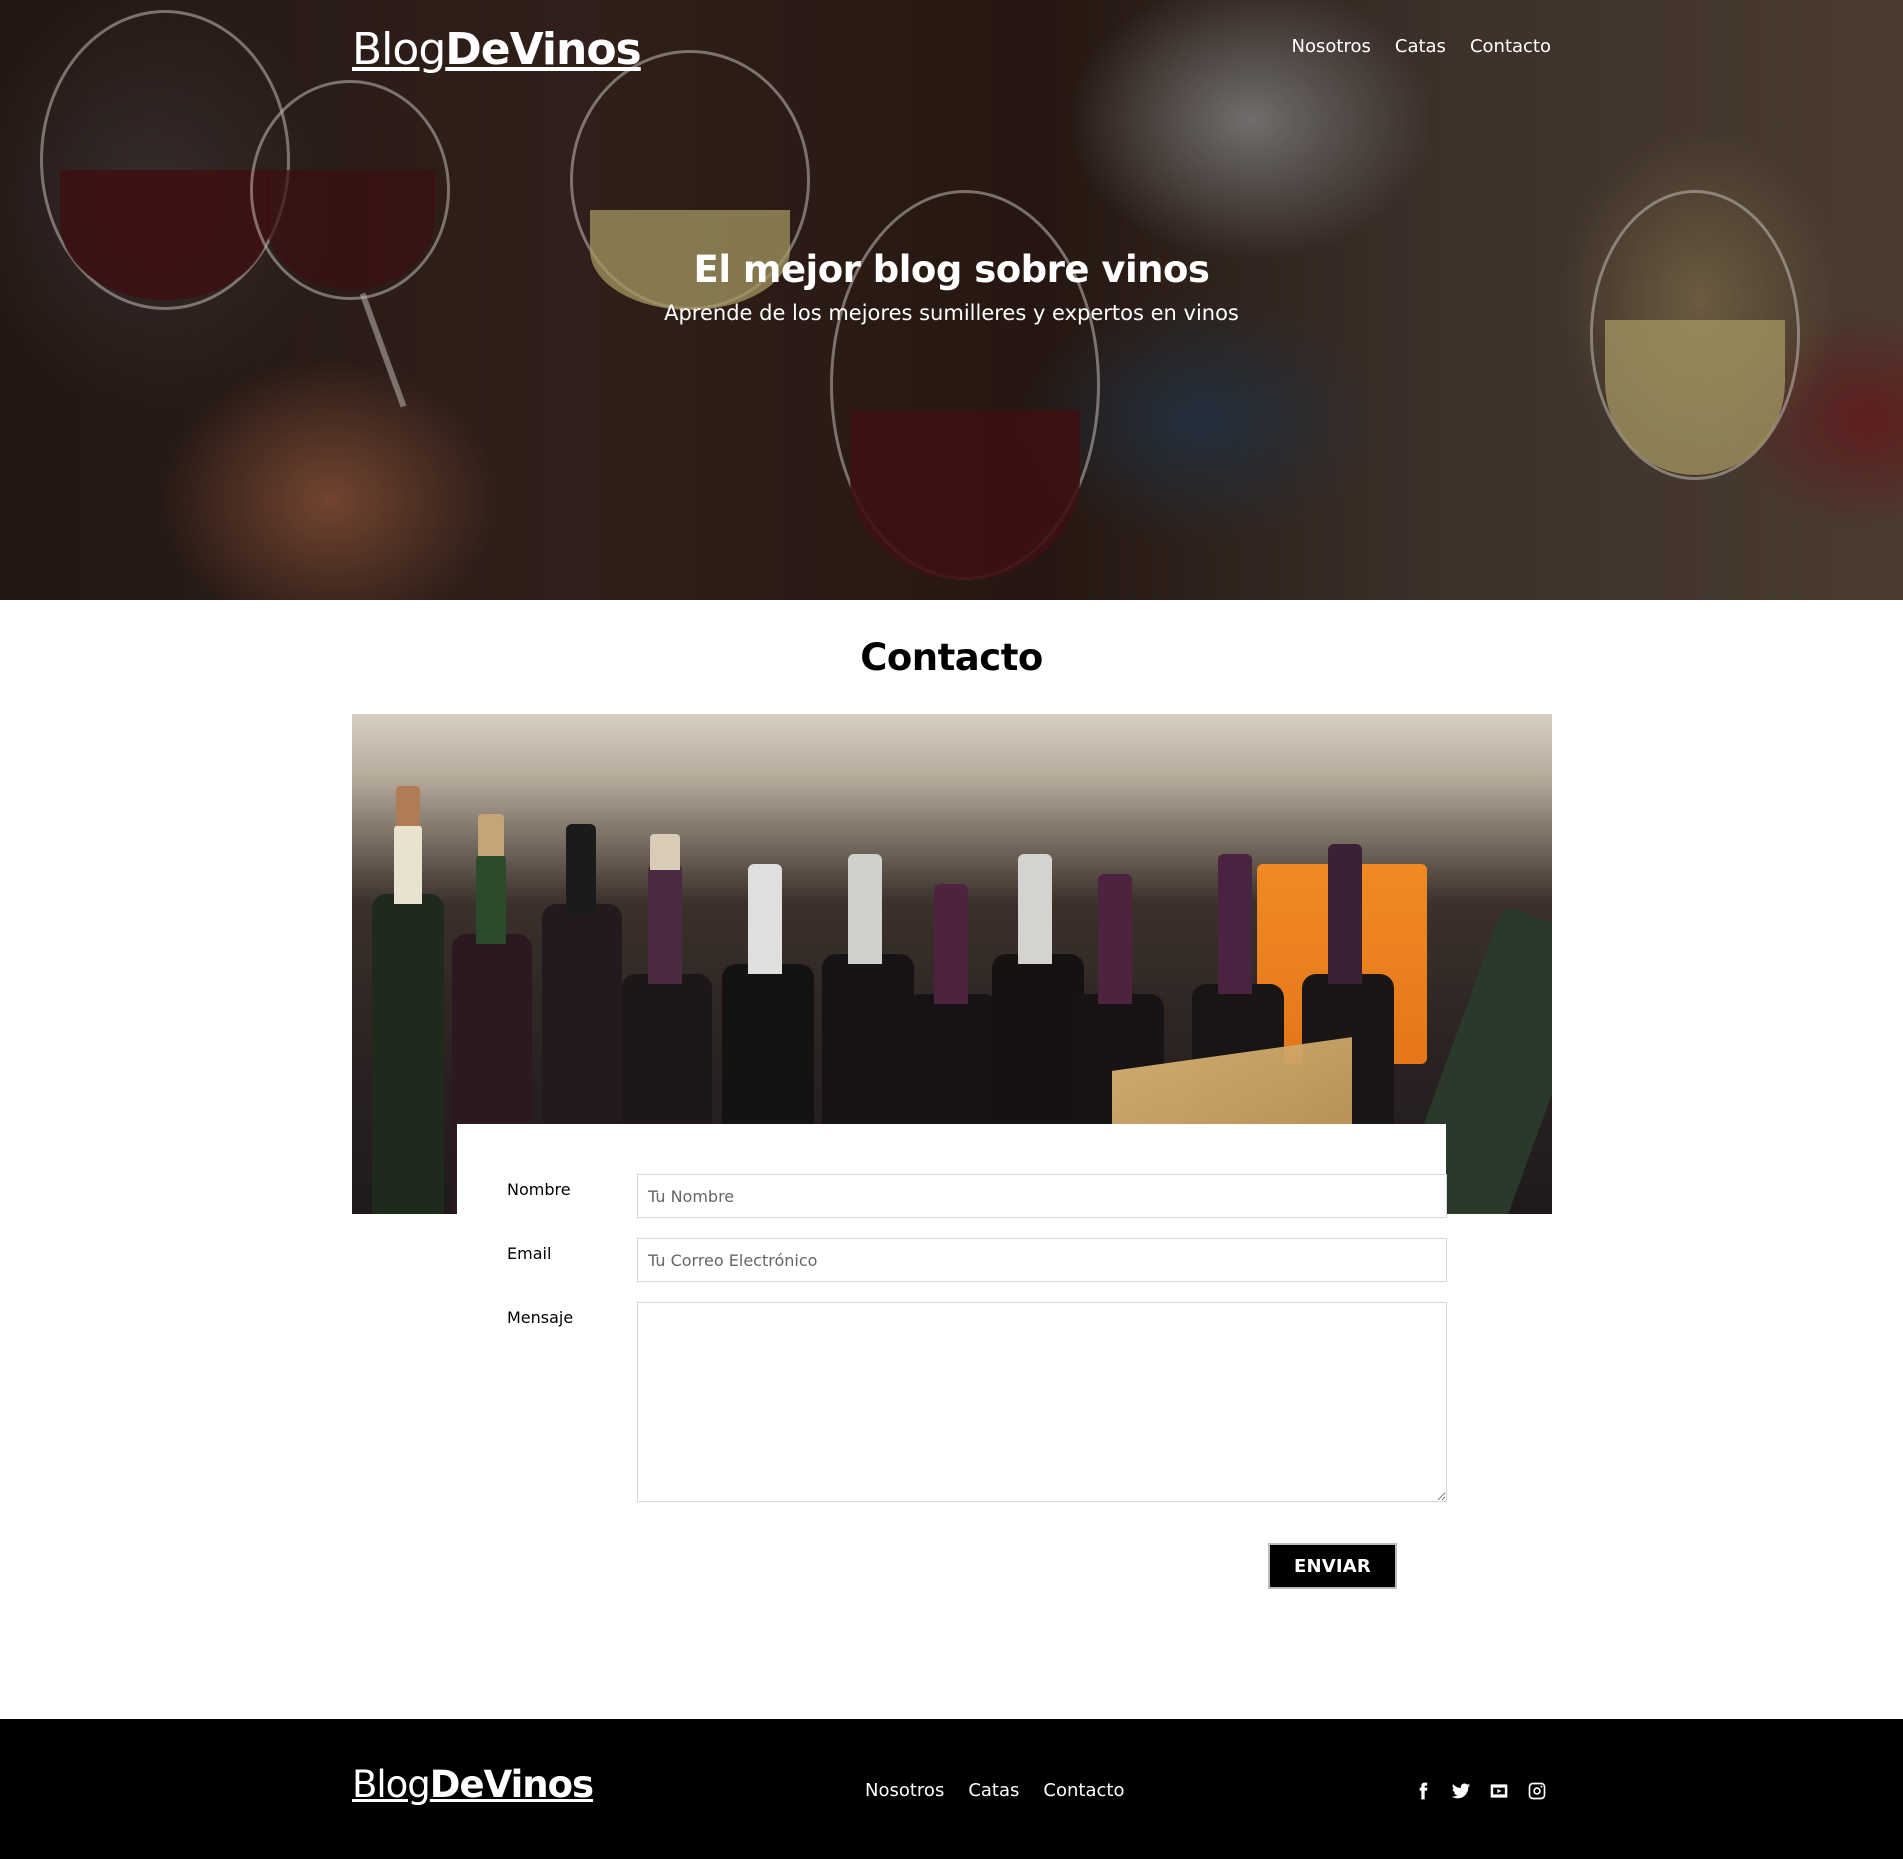 The width and height of the screenshot is (1903, 1859). What do you see at coordinates (951, 657) in the screenshot?
I see `page-title: Contacto` at bounding box center [951, 657].